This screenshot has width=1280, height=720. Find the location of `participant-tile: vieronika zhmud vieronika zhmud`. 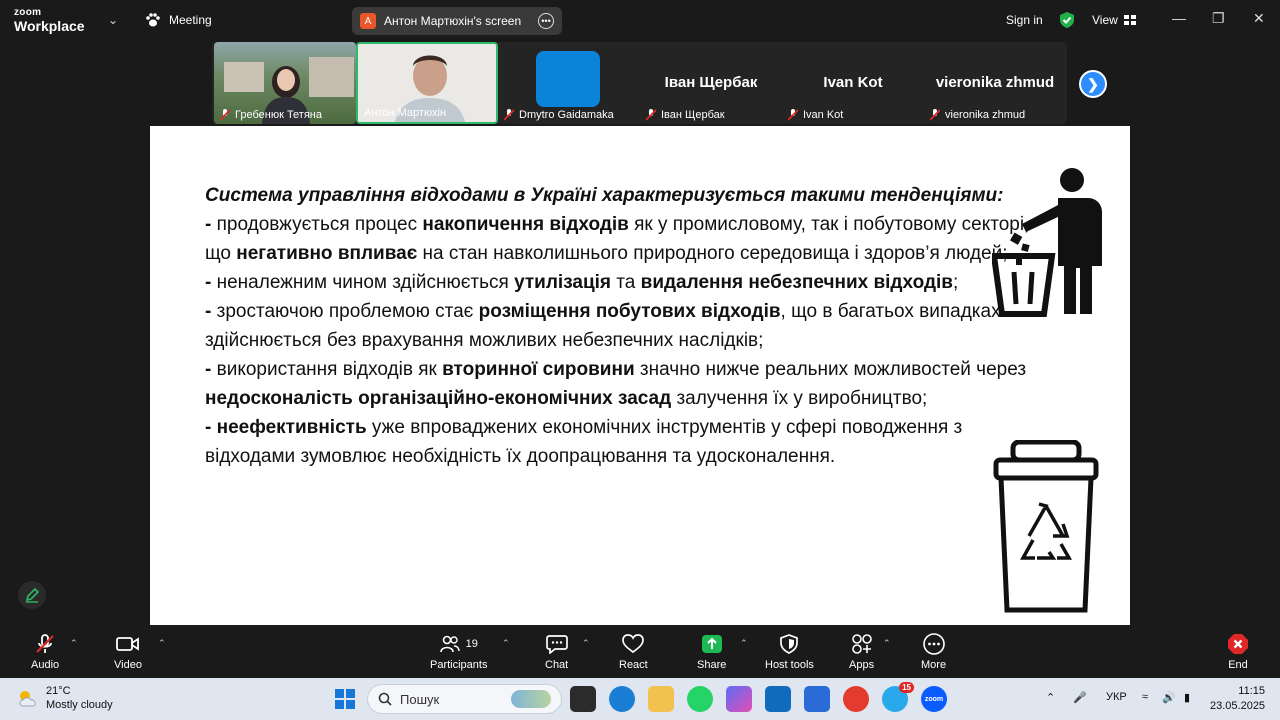

participant-tile: vieronika zhmud vieronika zhmud is located at coordinates (995, 83).